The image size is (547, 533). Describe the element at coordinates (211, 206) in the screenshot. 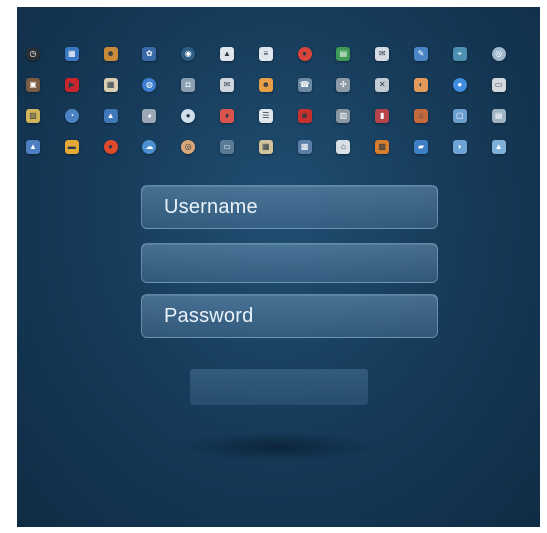

I see `username-placeholder: Username` at that location.